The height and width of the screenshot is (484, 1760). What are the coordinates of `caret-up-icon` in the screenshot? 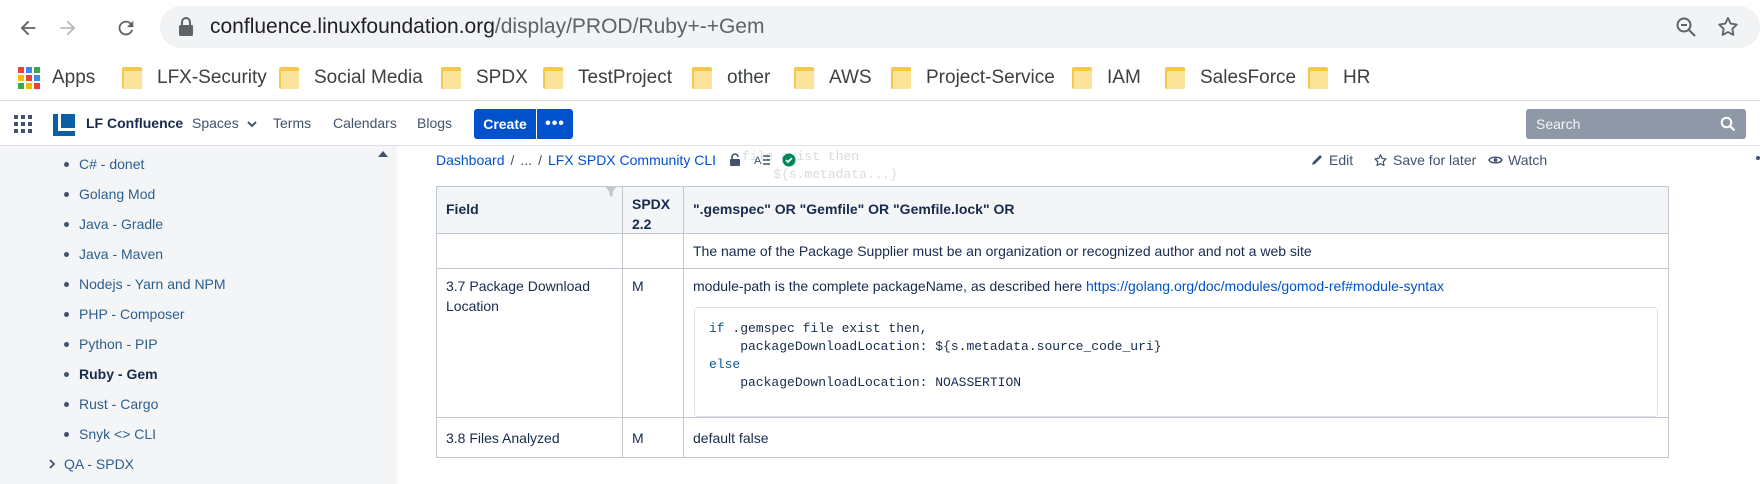 It's located at (383, 154).